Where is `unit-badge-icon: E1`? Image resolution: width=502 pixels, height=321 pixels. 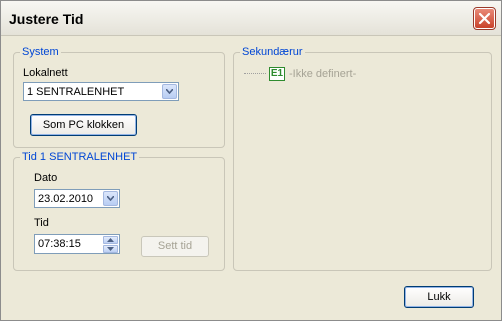
unit-badge-icon: E1 is located at coordinates (277, 74).